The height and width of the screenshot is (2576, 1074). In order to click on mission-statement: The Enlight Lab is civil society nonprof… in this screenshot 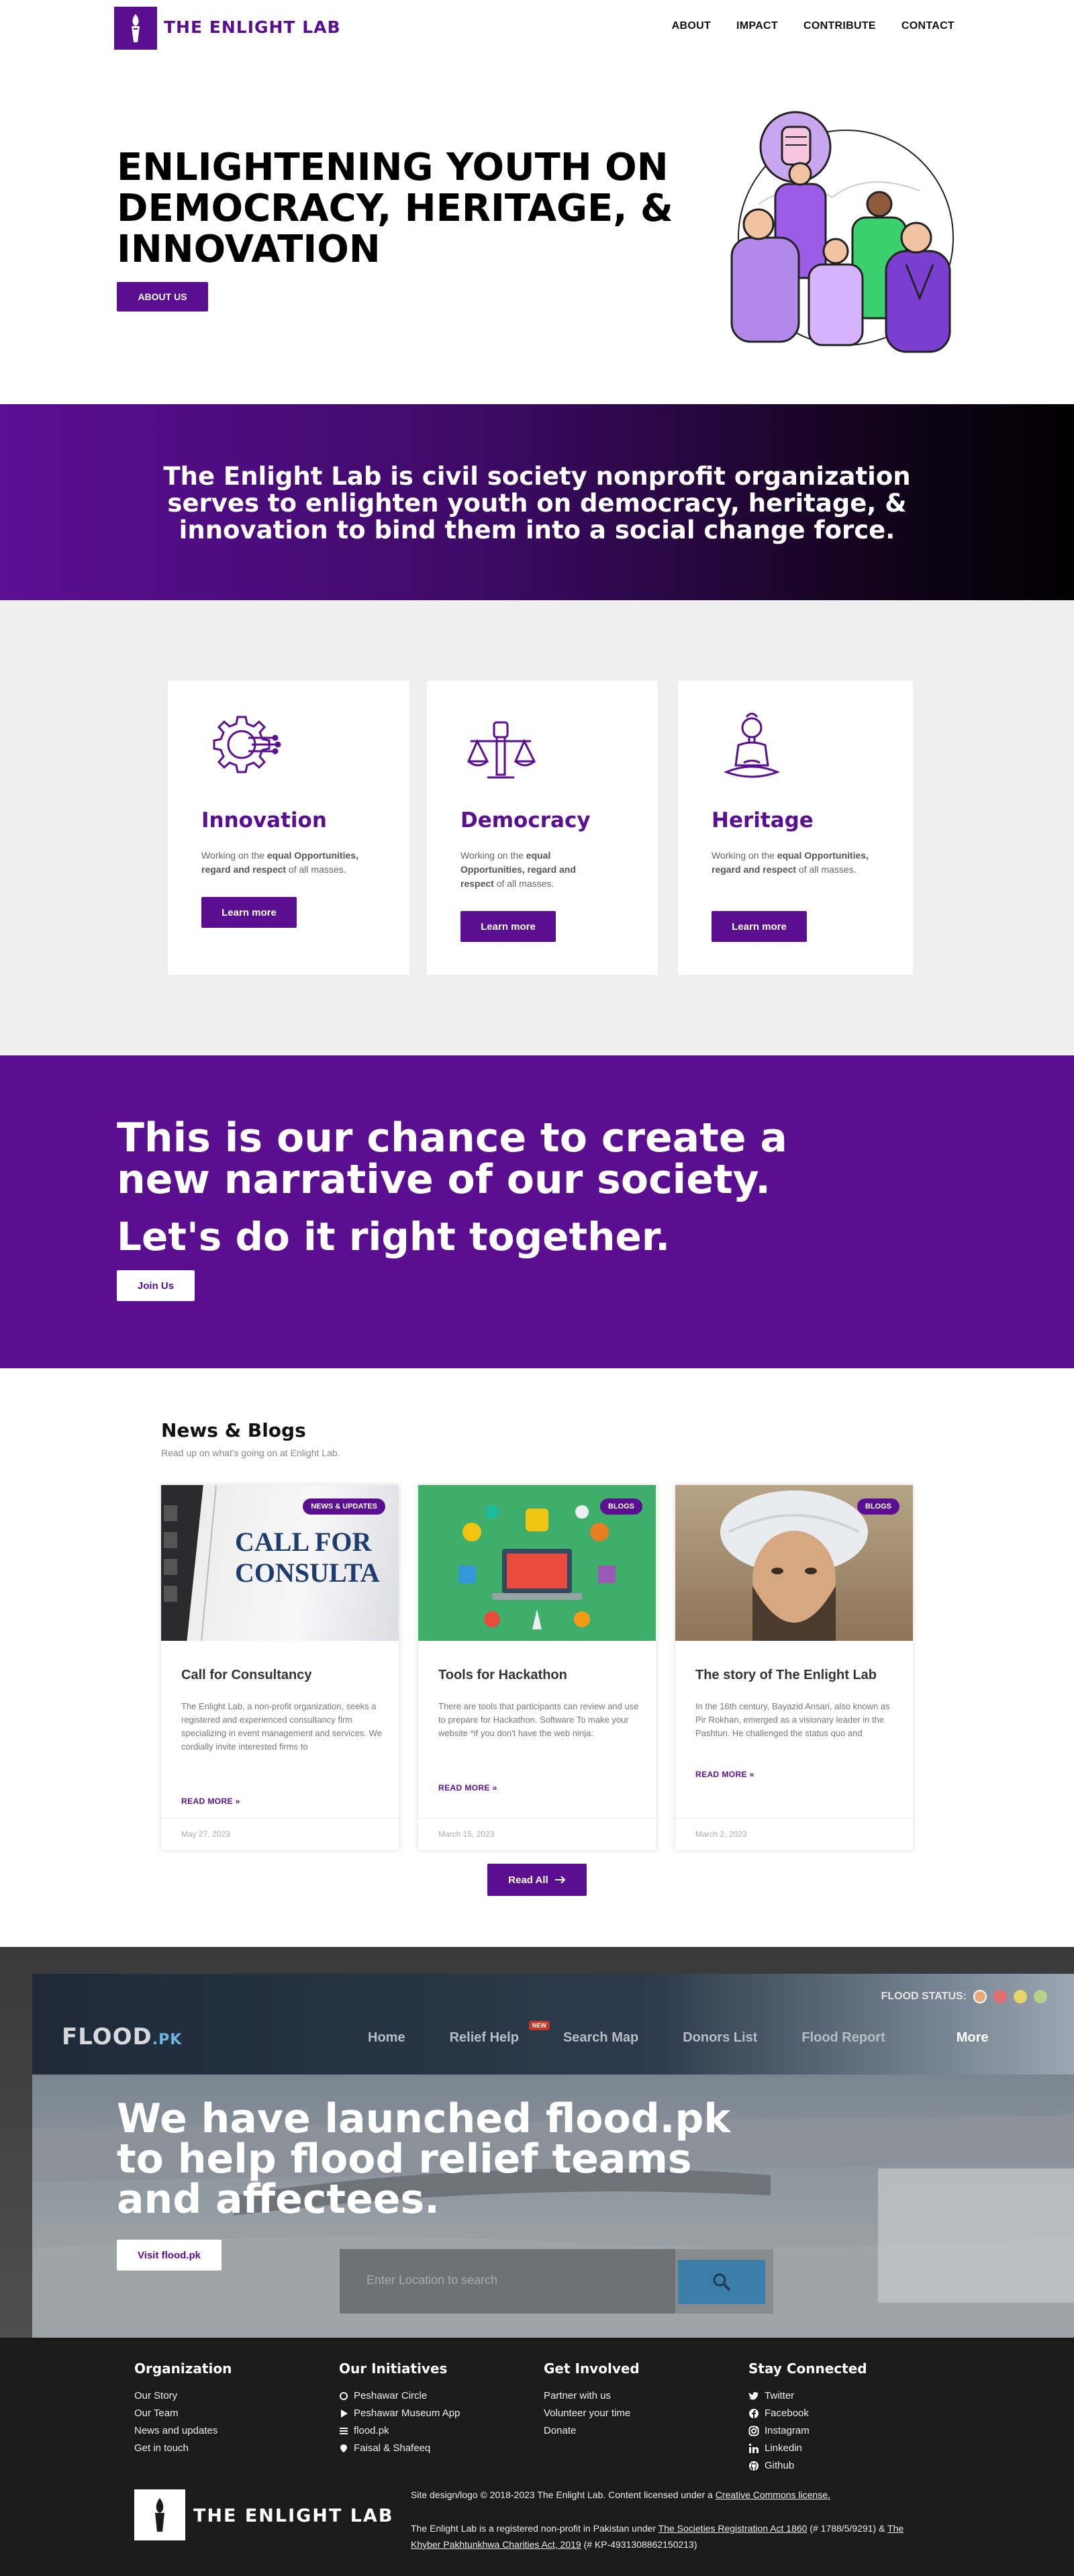, I will do `click(537, 503)`.